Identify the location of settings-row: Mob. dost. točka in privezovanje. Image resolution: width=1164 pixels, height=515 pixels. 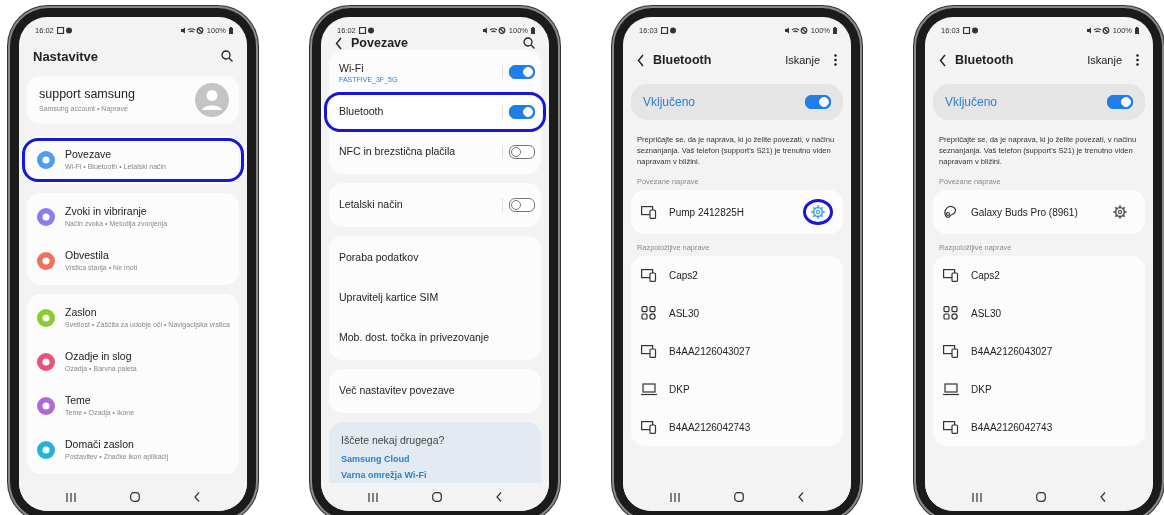
(435, 338).